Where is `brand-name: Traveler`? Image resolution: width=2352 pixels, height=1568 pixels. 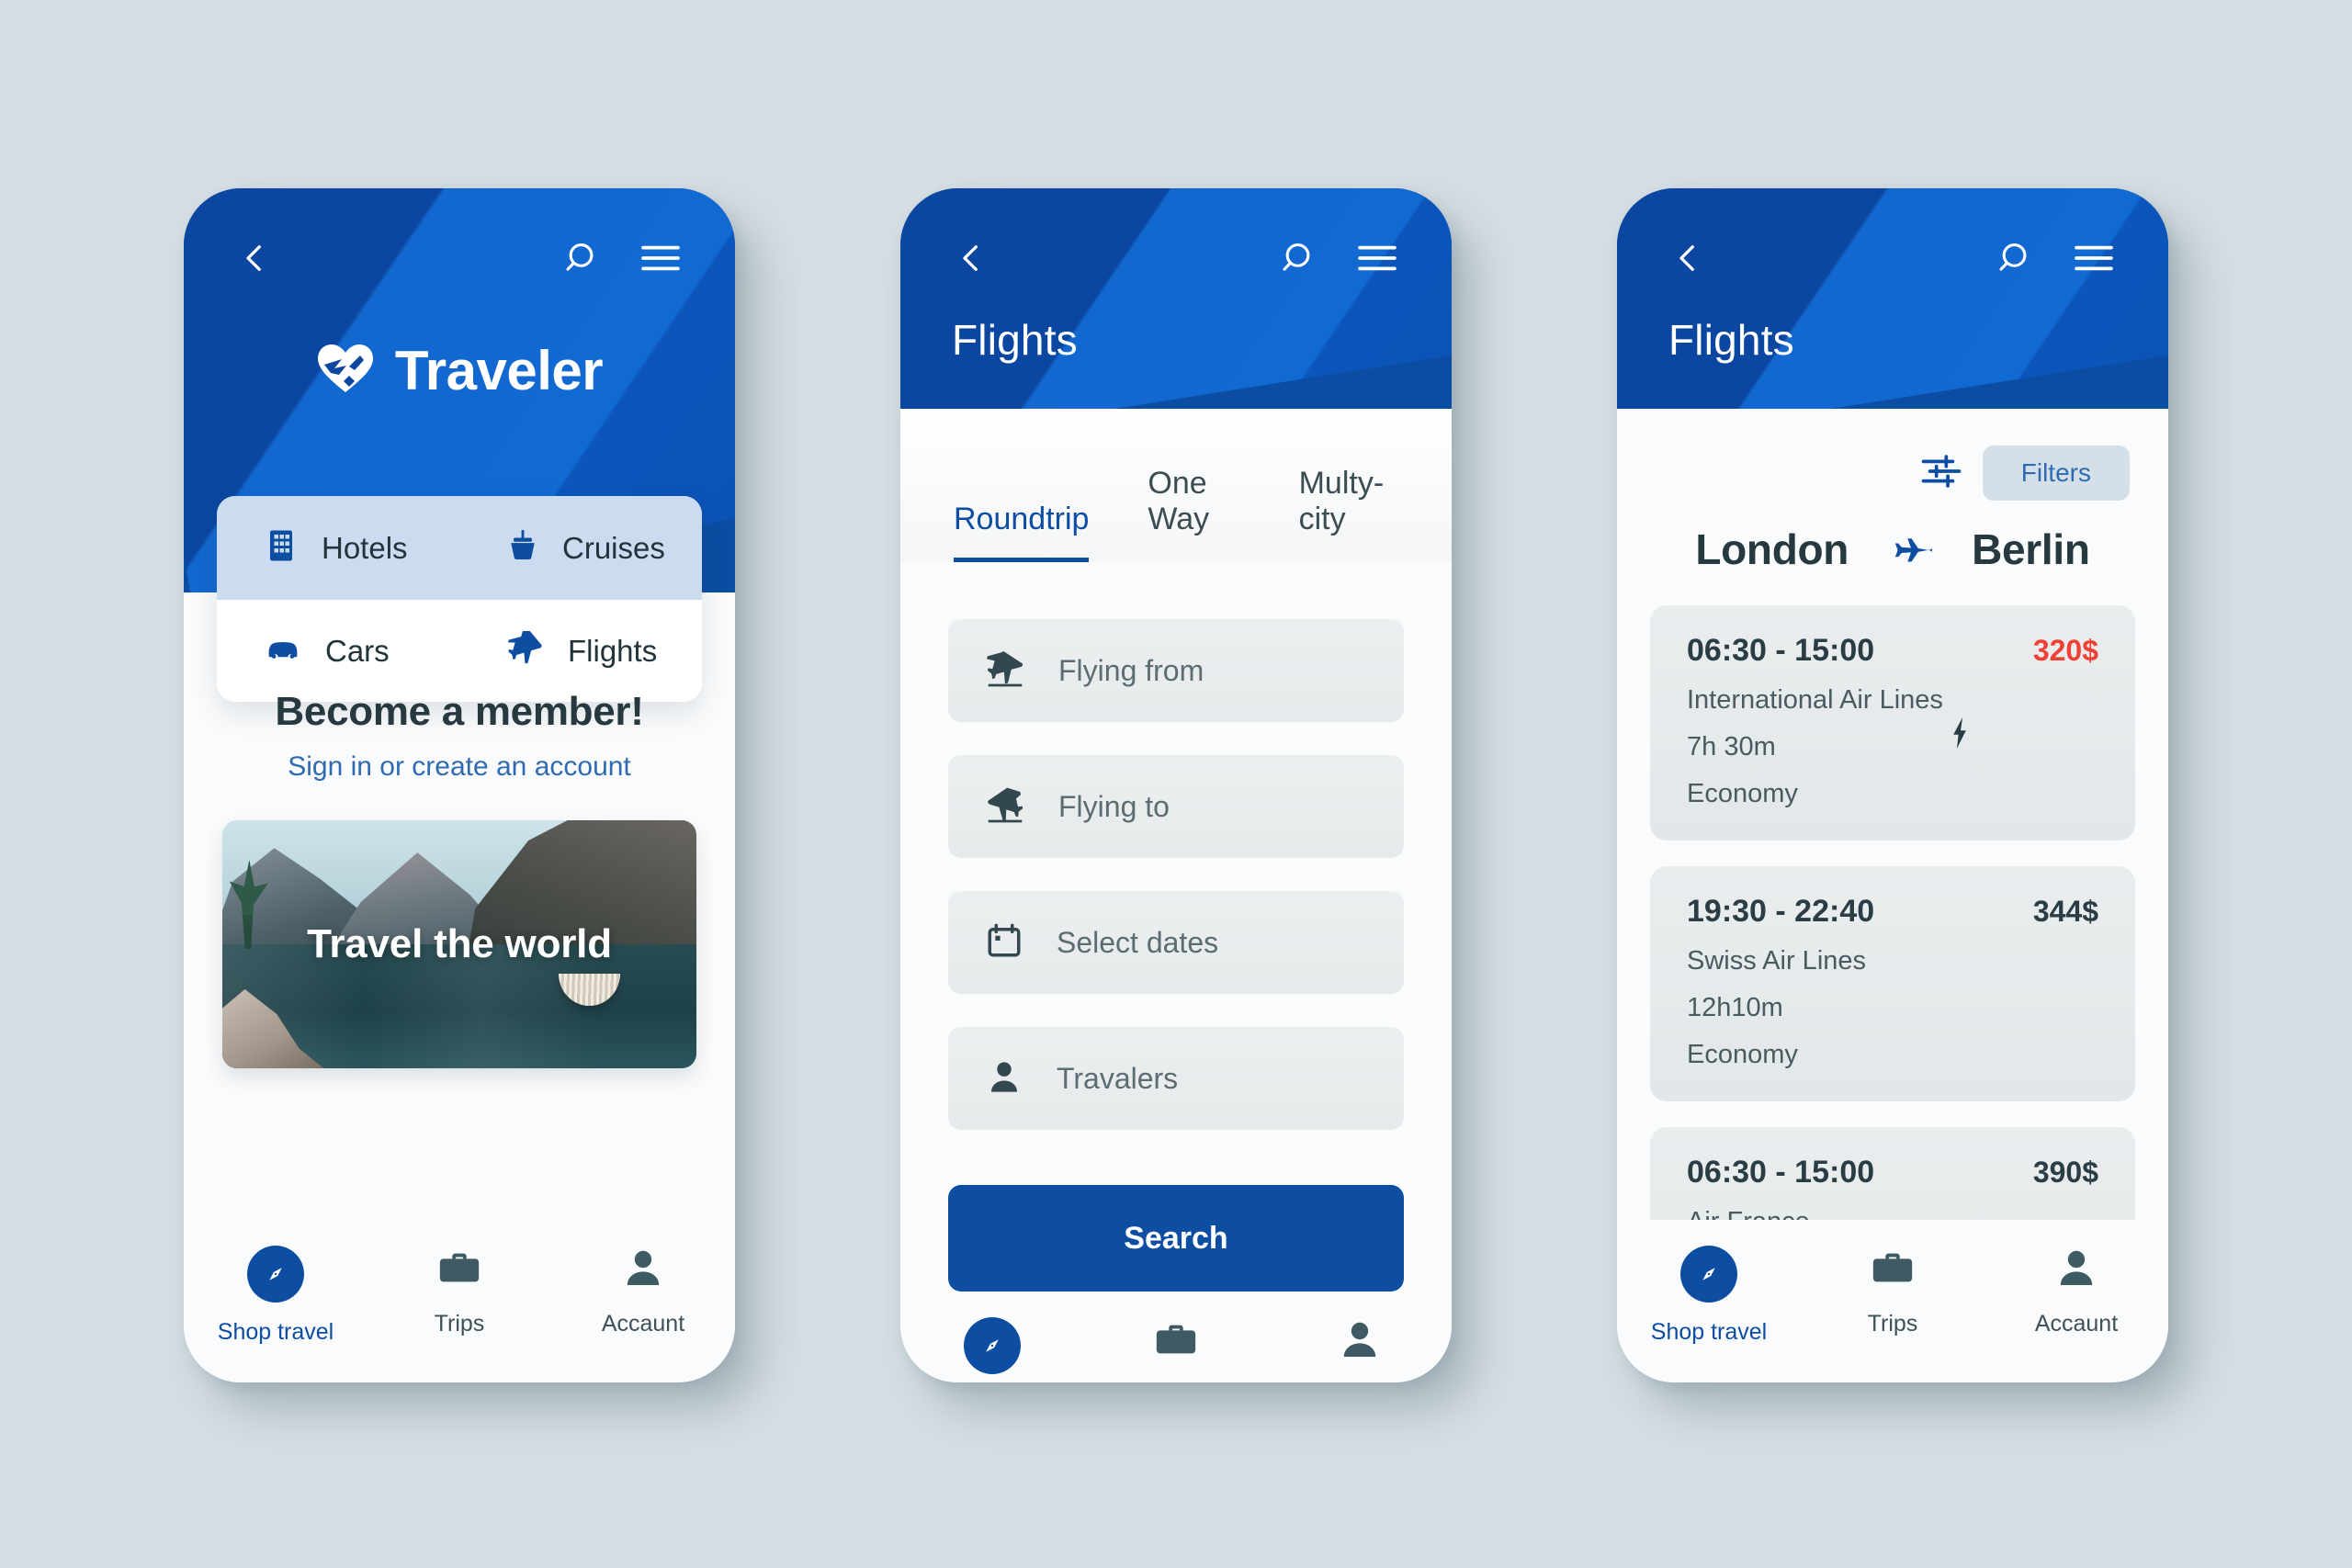 brand-name: Traveler is located at coordinates (499, 370).